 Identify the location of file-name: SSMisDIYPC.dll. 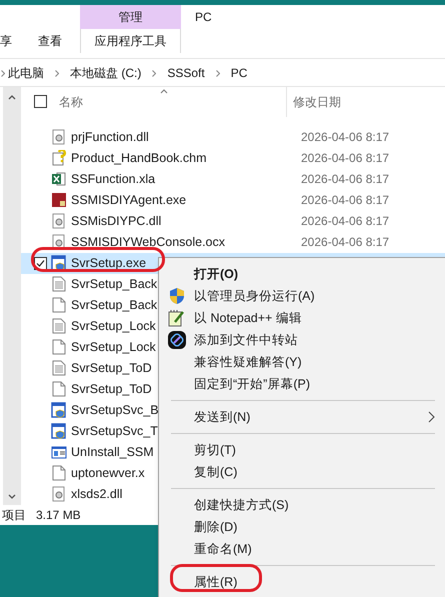
(116, 221).